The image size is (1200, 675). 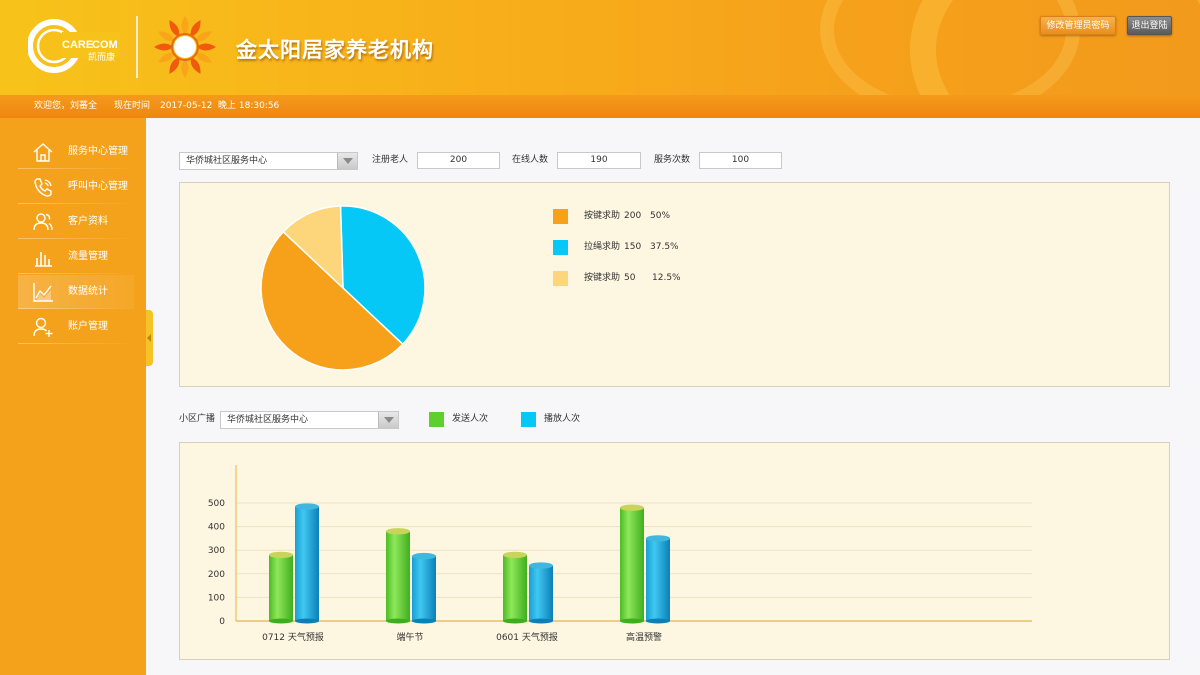 I want to click on svg-text: COM, so click(x=105, y=45).